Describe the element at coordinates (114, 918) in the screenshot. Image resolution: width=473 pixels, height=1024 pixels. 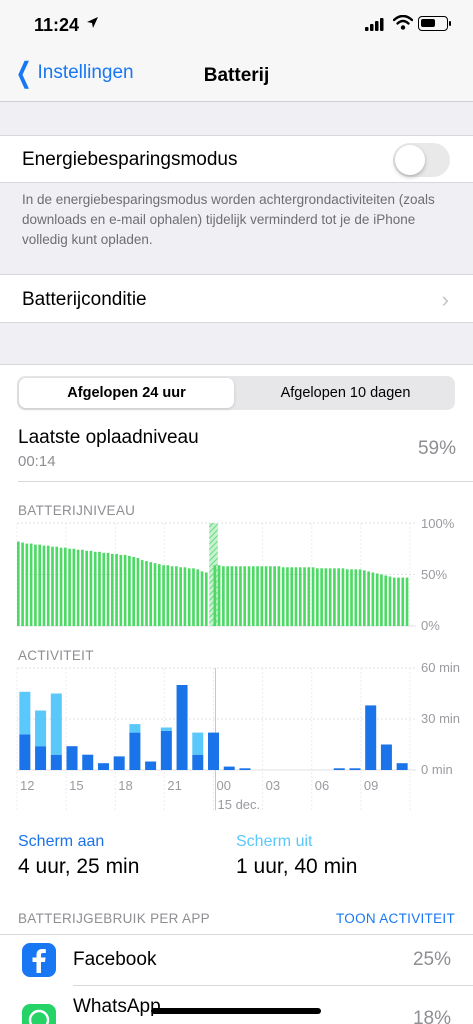
I see `usage-header: BATTERIJGEBRUIK PER APP` at that location.